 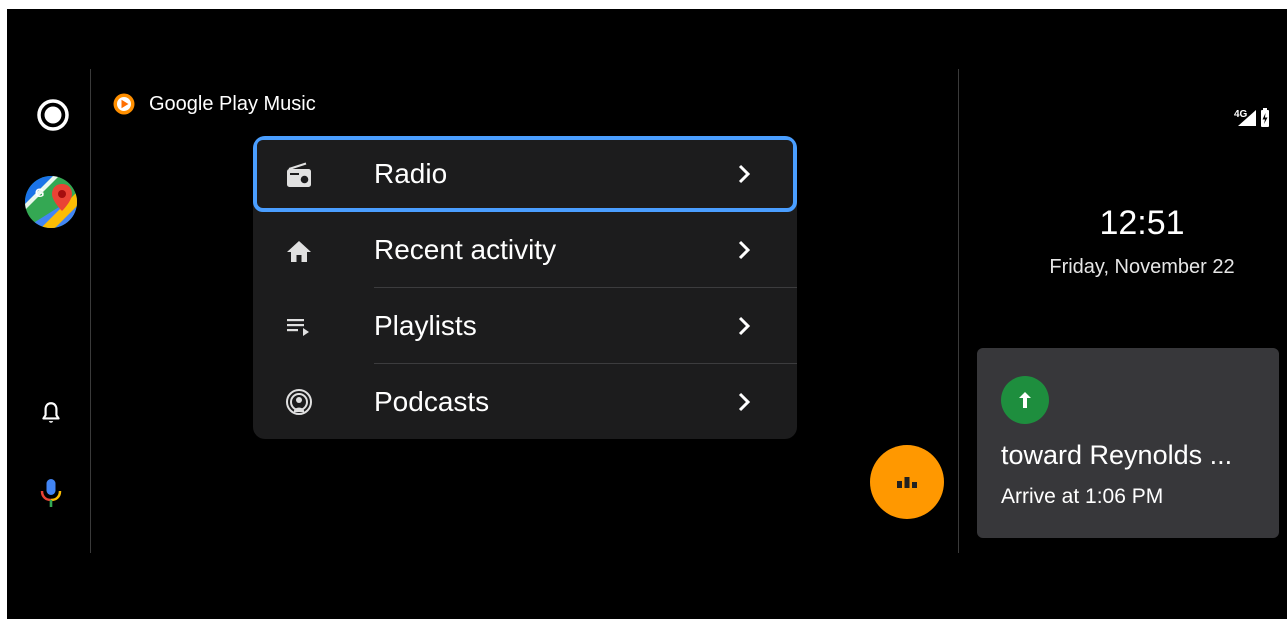 I want to click on now-playing-button, so click(x=907, y=482).